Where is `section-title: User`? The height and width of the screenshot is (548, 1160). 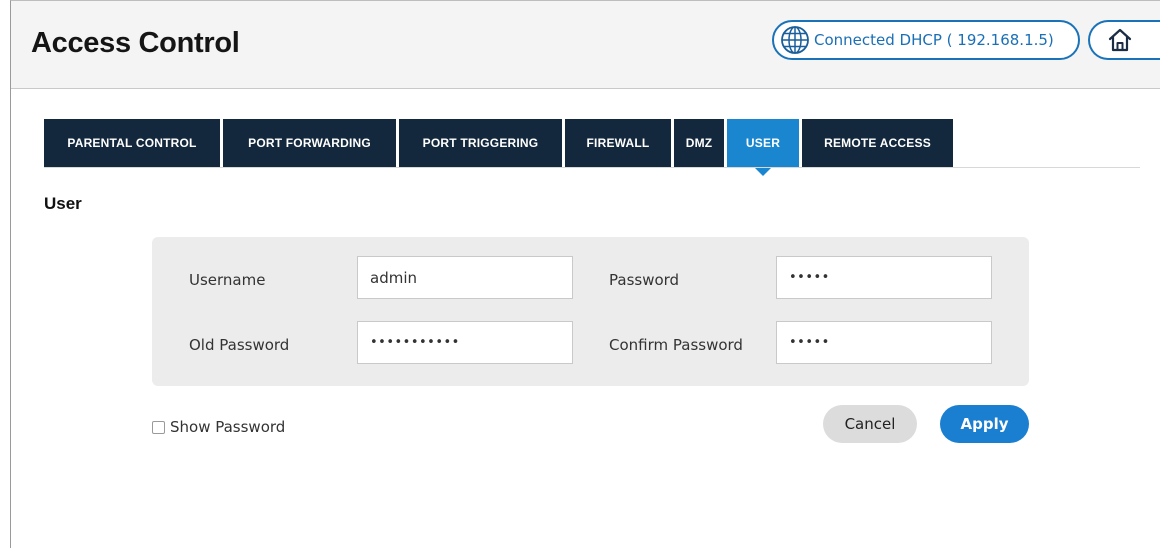 section-title: User is located at coordinates (63, 203).